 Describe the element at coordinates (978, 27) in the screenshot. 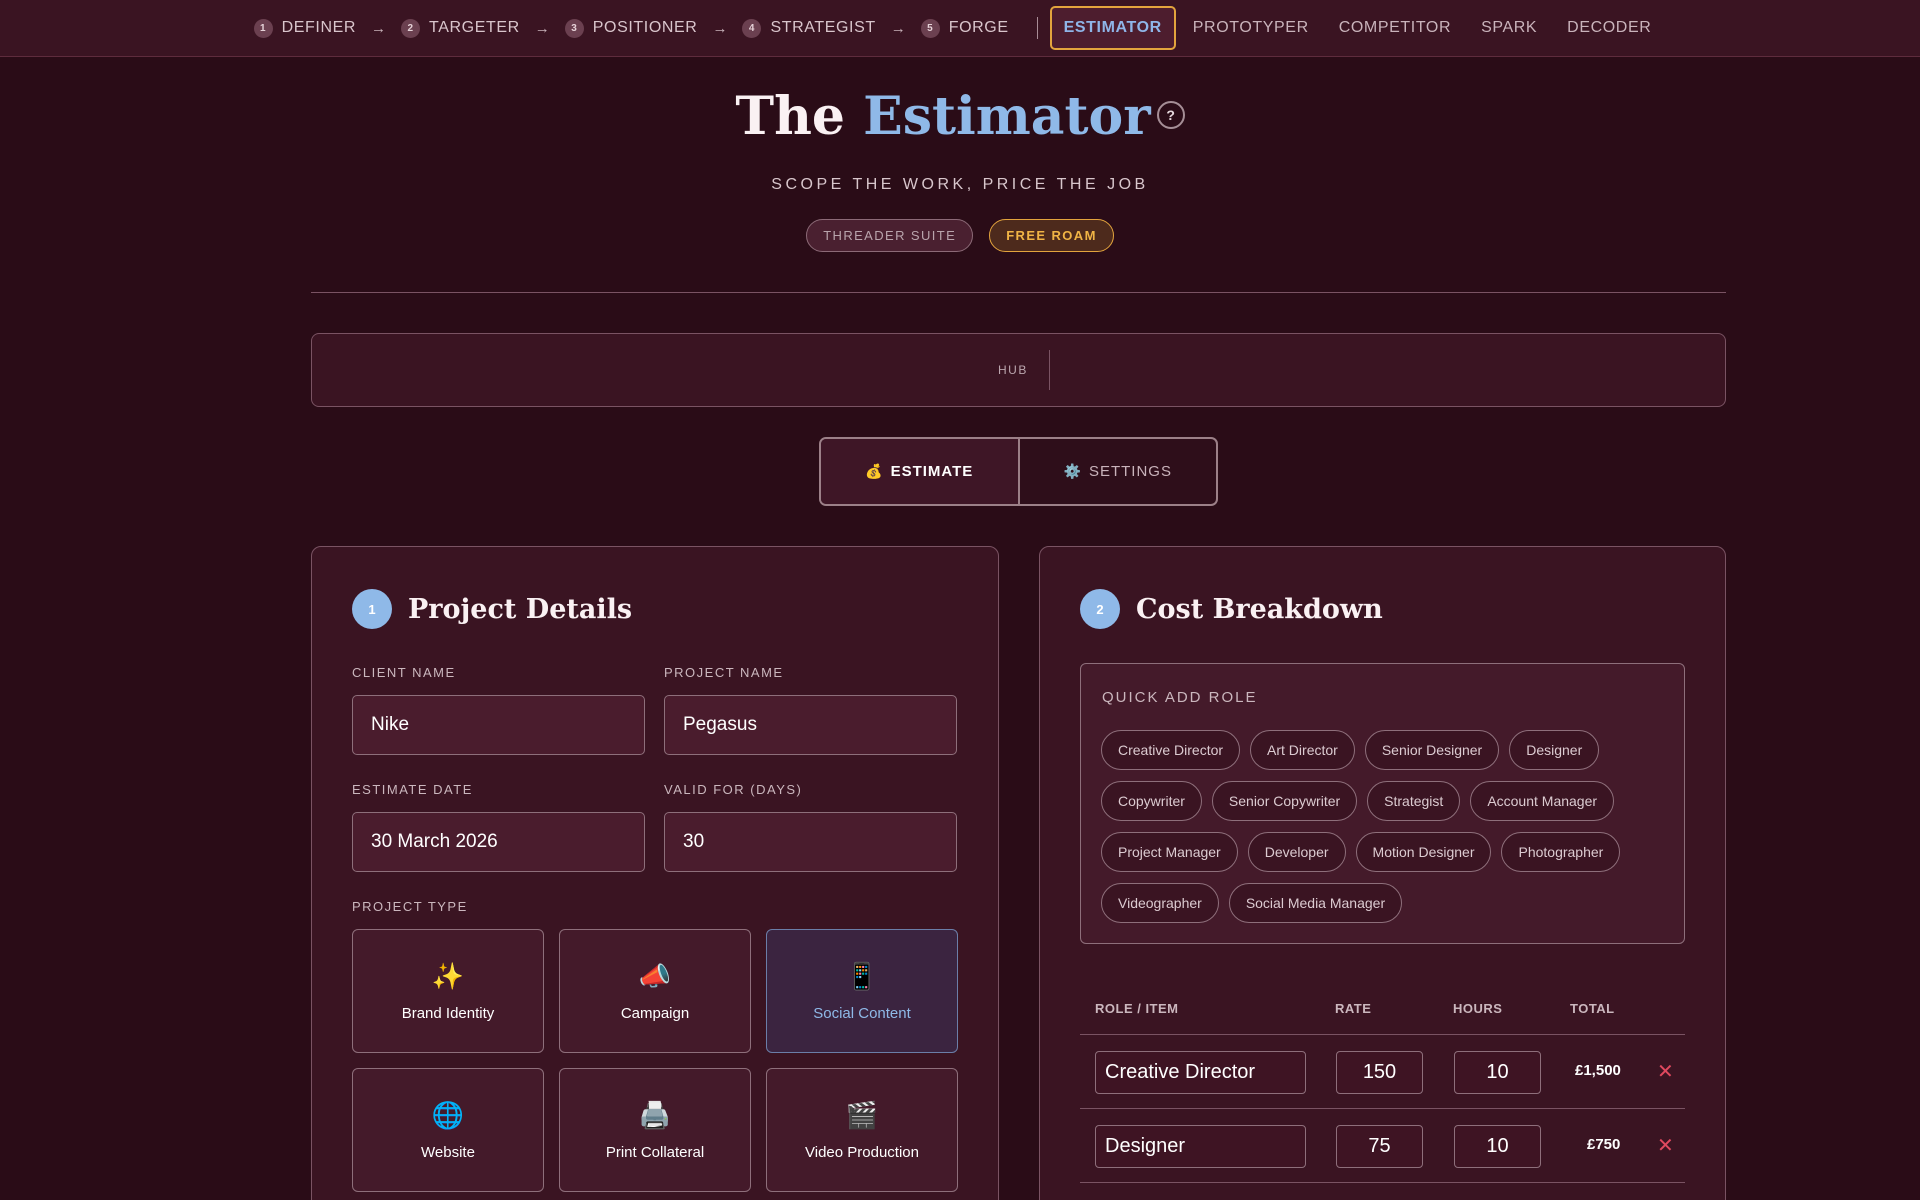

I see `nav-step-label: FORGE` at that location.